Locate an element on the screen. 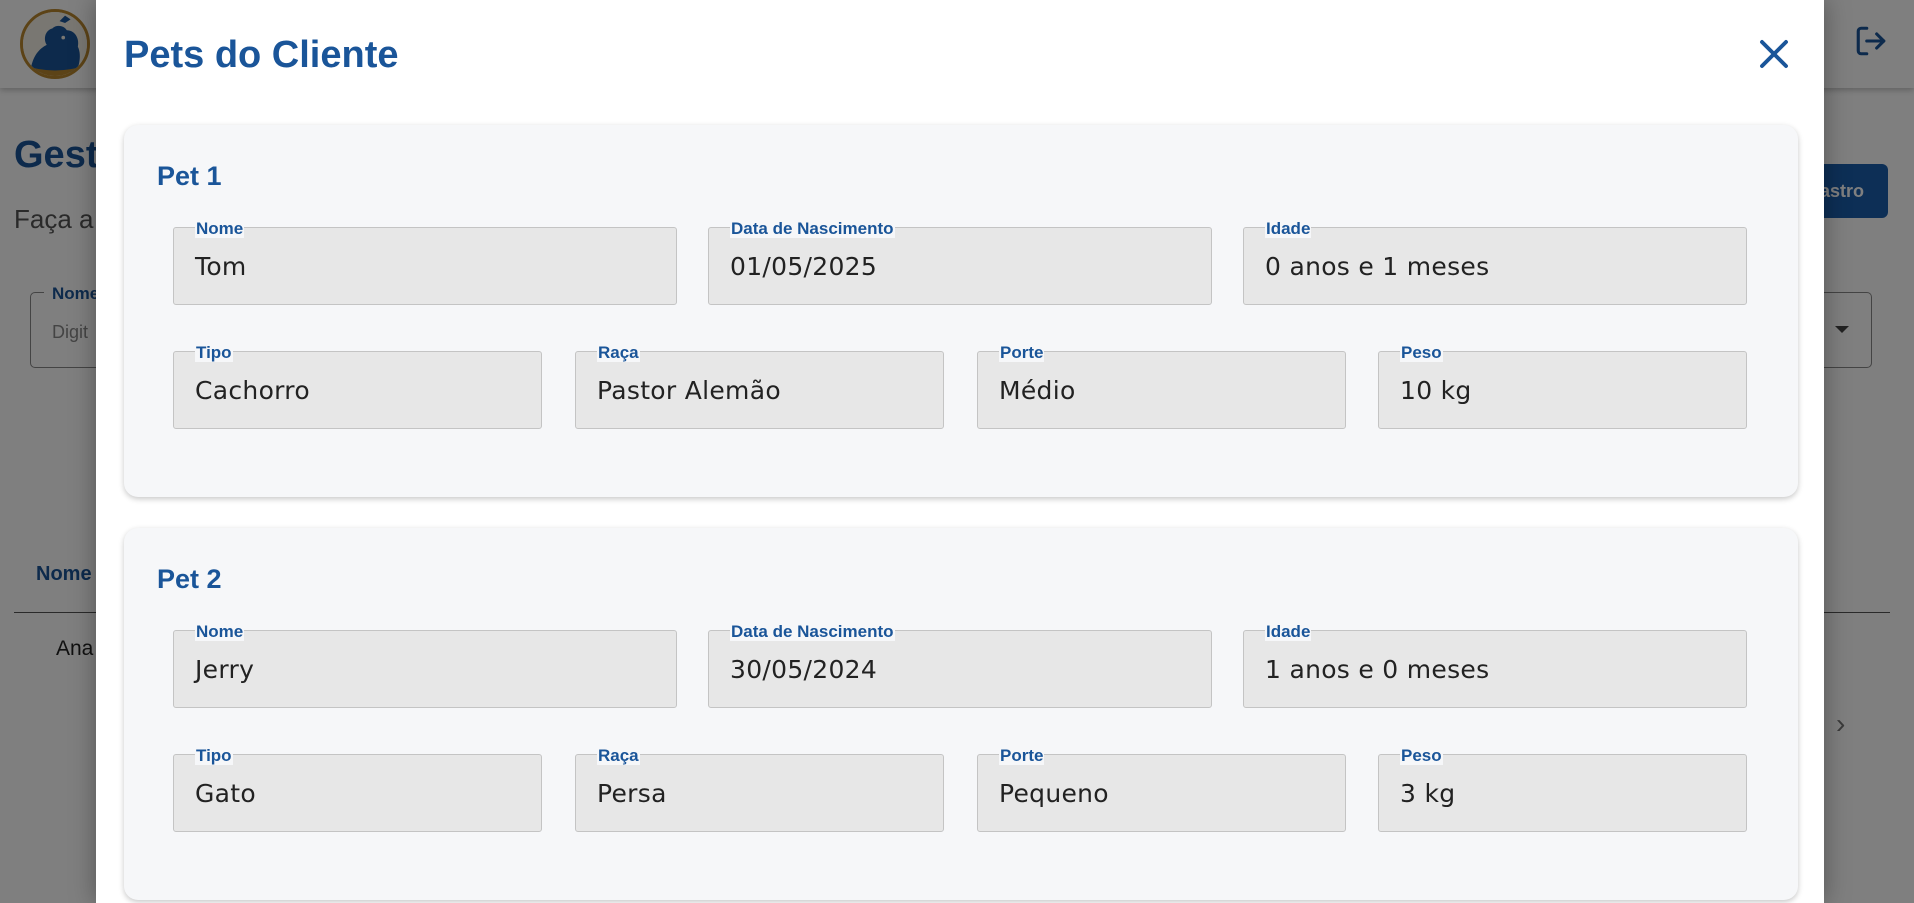  field-value: Gato is located at coordinates (225, 793).